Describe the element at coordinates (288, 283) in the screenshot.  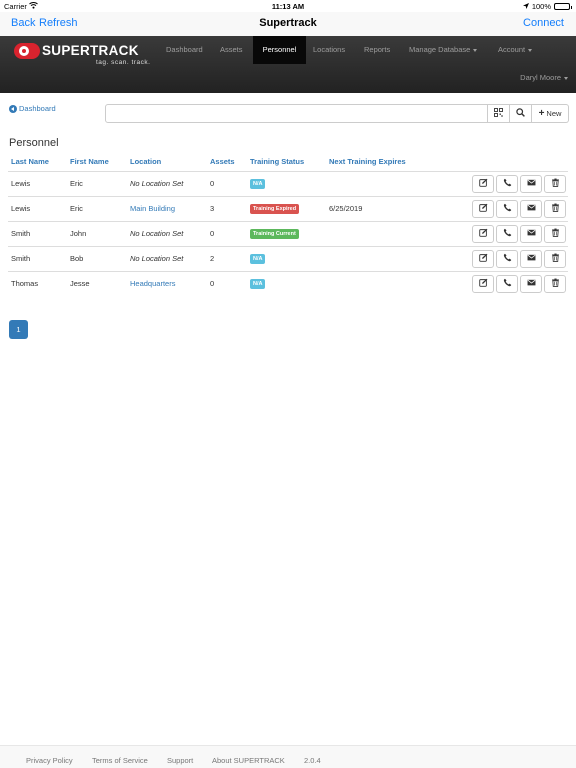
I see `table-row: Thomas Jesse Headquarters 0 N/A` at that location.